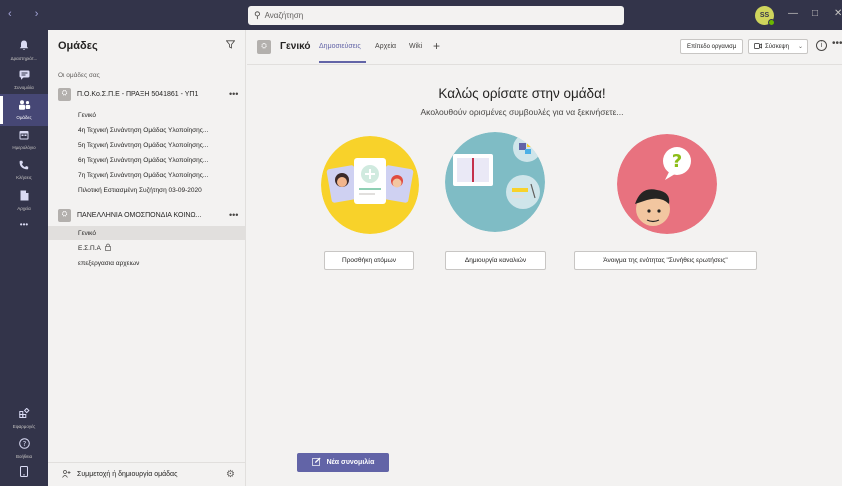 This screenshot has height=486, width=842. I want to click on close-icon: ✕, so click(838, 13).